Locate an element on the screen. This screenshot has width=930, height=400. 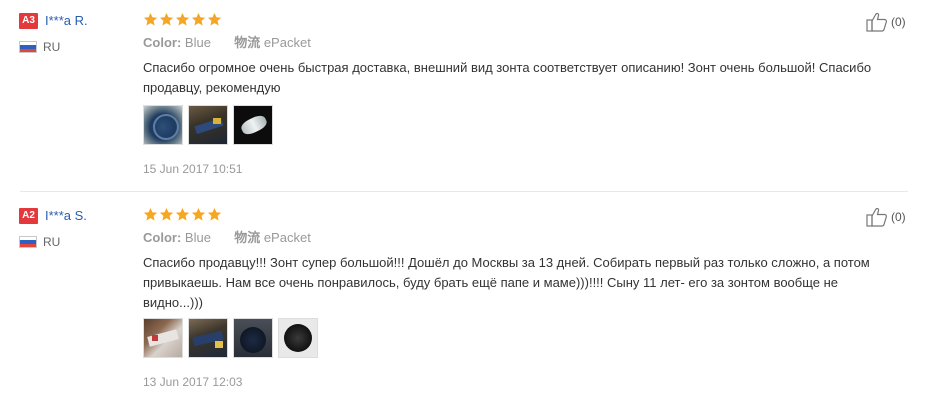
review-date: 15 Jun 2017 10:51 is located at coordinates (193, 169).